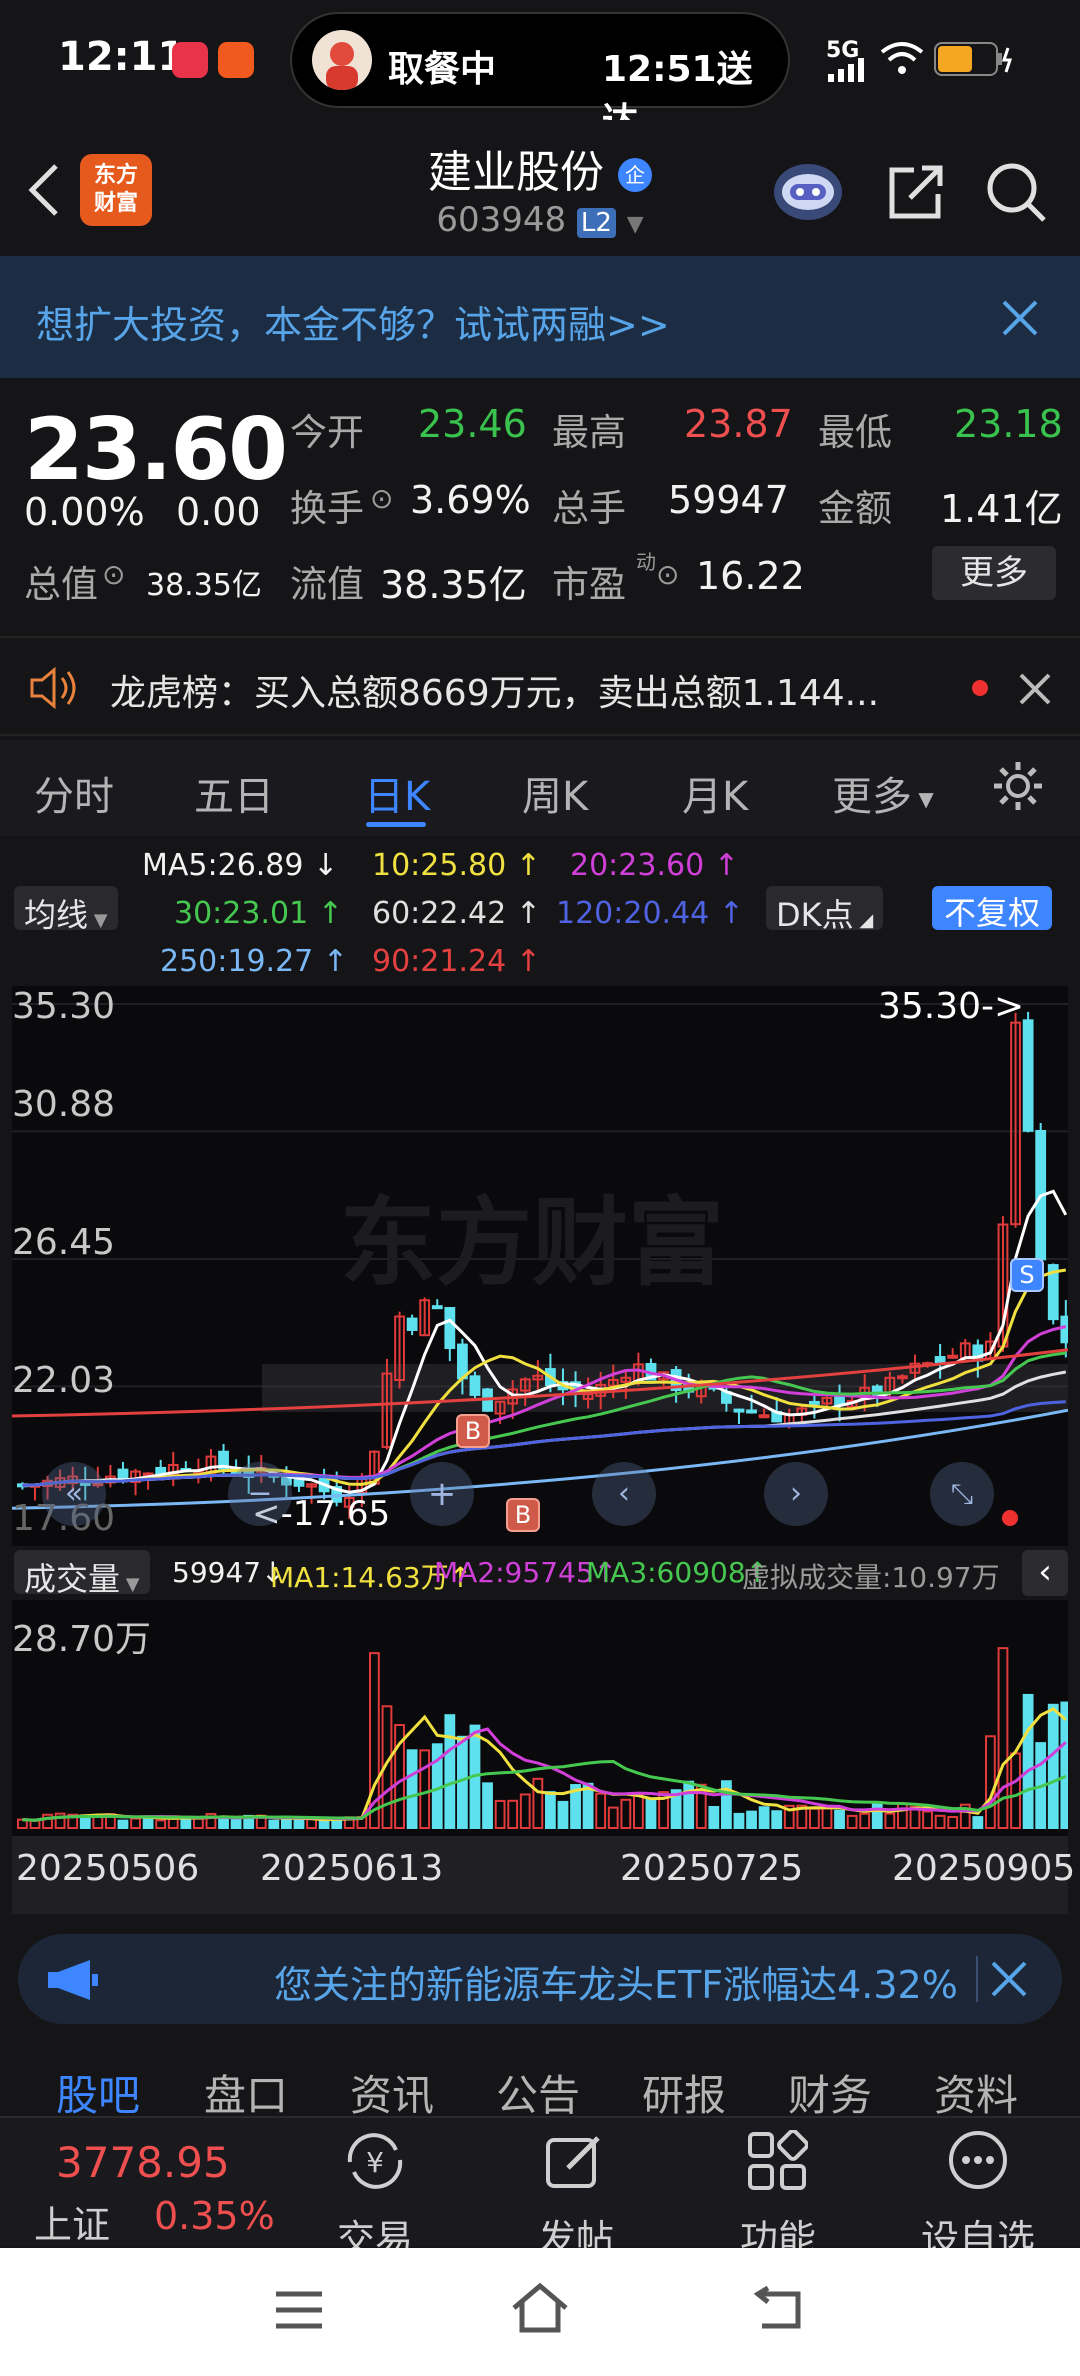 Image resolution: width=1080 pixels, height=2376 pixels. What do you see at coordinates (1008, 424) in the screenshot?
I see `low-price: 23.18` at bounding box center [1008, 424].